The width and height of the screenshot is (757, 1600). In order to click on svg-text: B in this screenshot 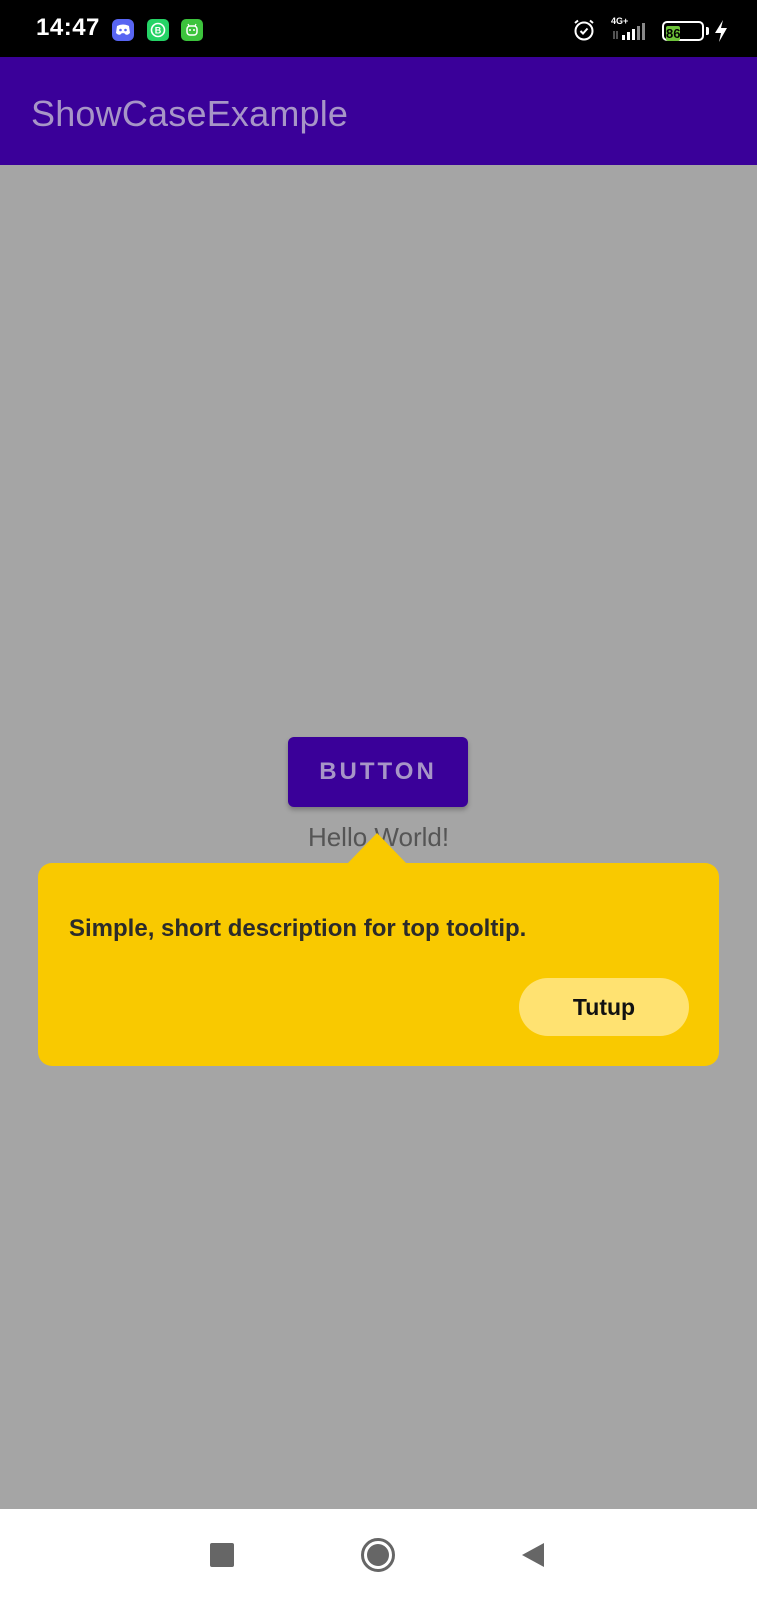, I will do `click(158, 31)`.